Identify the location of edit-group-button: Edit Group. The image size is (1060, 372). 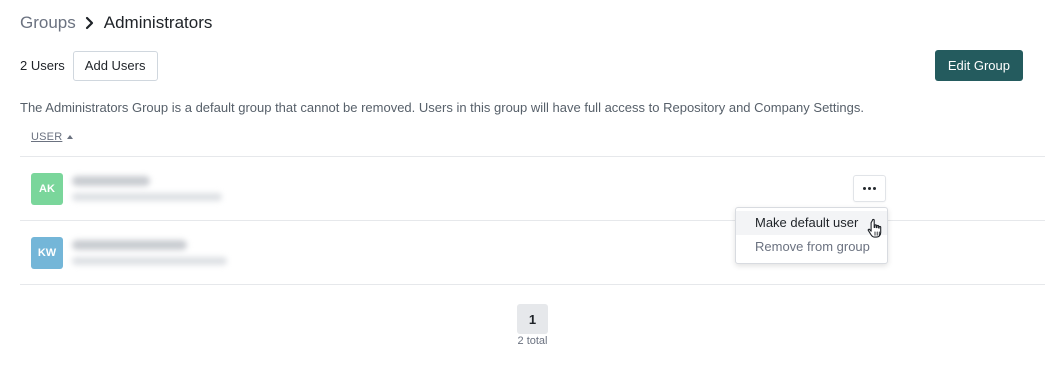
(978, 65).